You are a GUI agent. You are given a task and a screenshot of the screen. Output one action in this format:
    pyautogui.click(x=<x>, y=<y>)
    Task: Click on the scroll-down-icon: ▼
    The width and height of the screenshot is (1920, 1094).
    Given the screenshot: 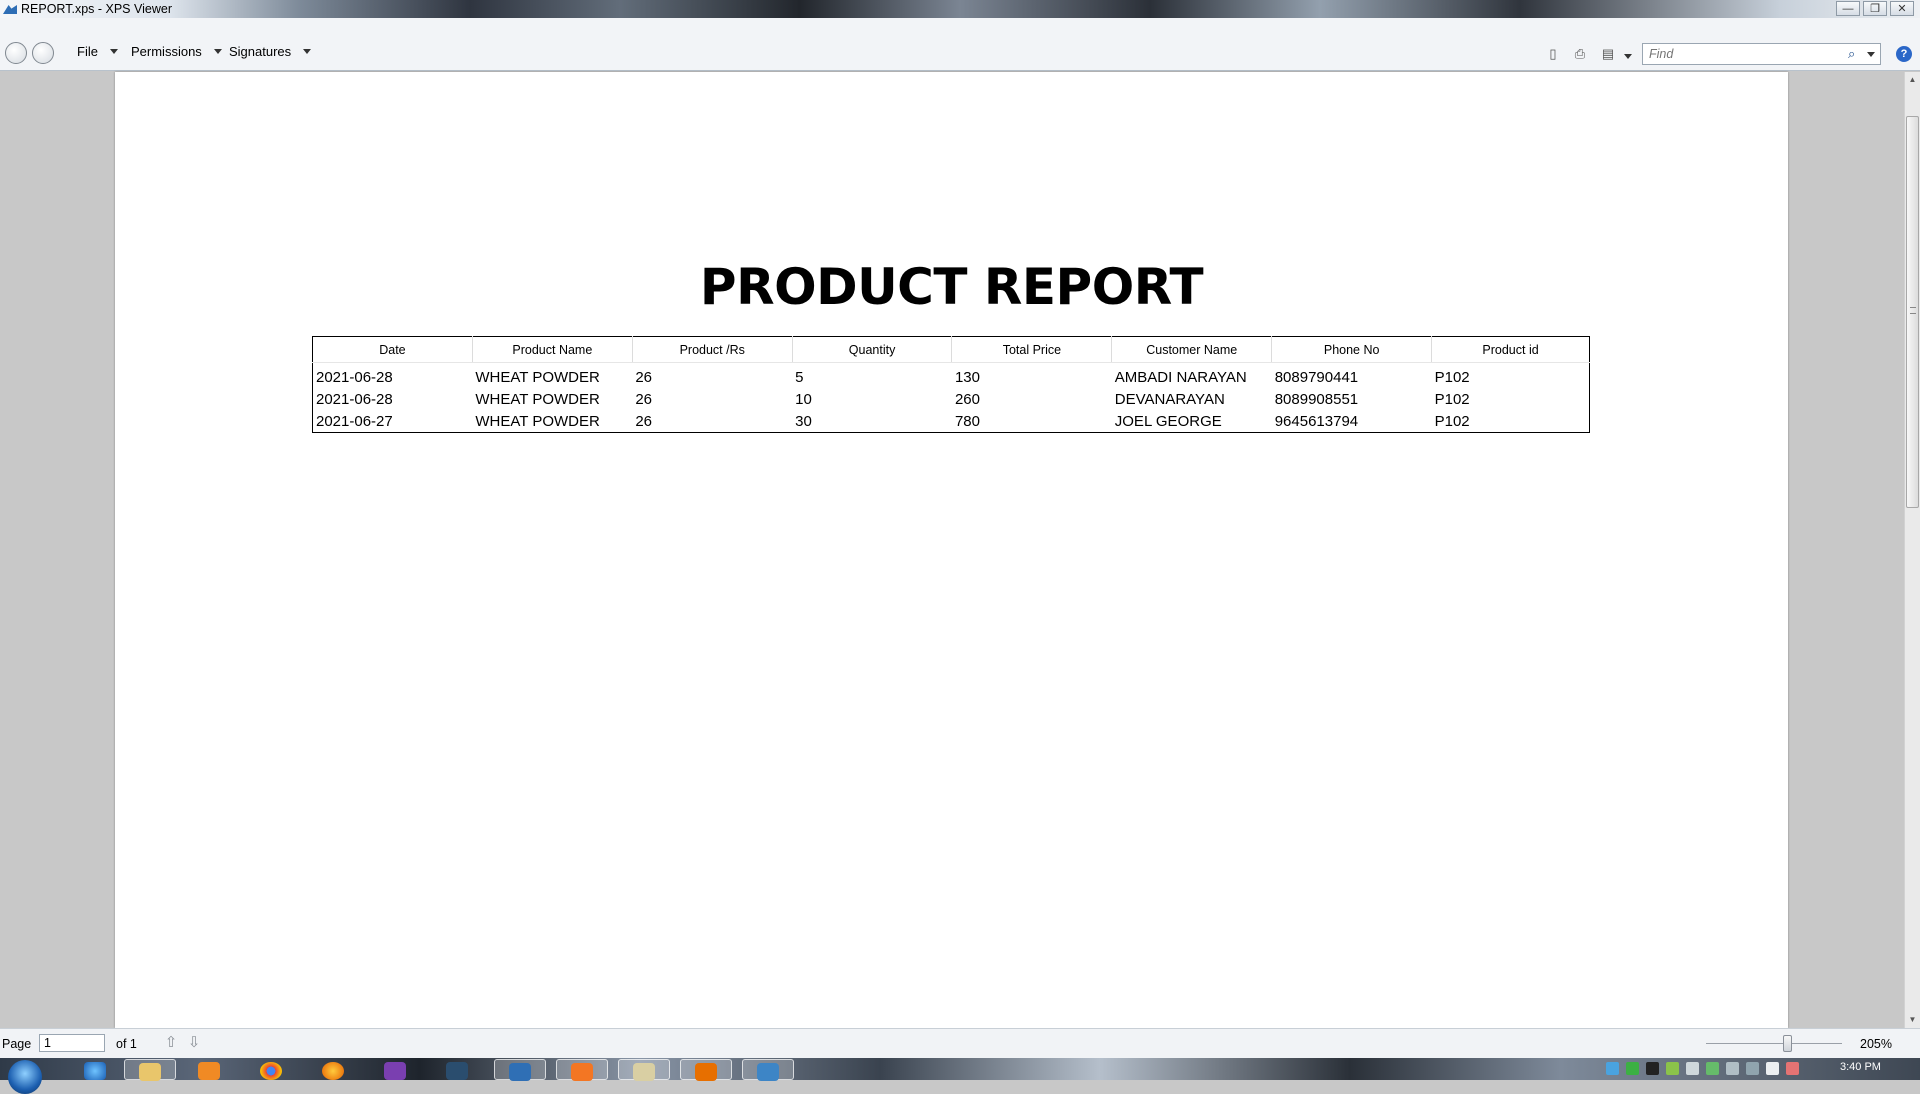 What is the action you would take?
    pyautogui.click(x=1912, y=1020)
    